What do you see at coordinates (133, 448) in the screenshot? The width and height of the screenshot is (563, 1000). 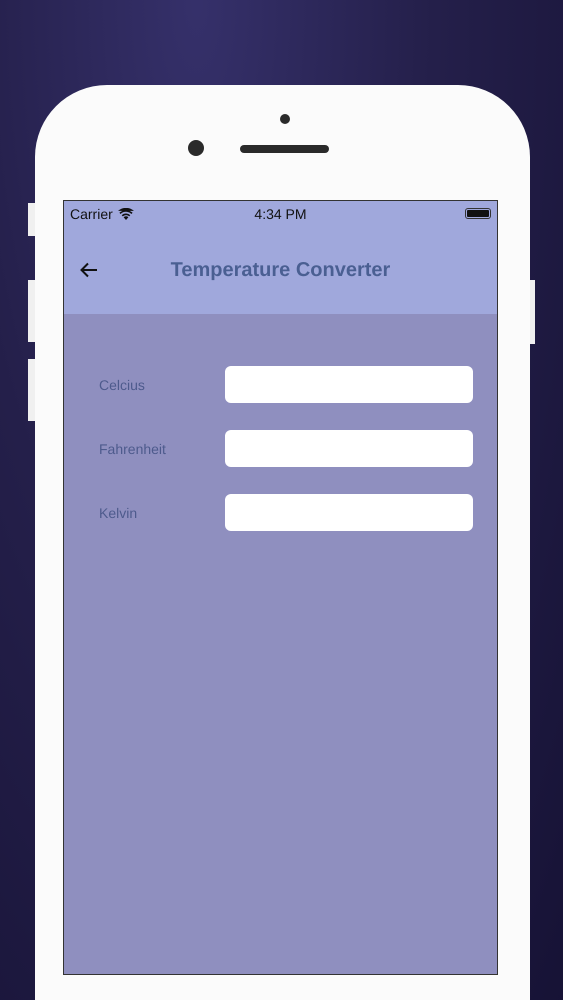 I see `field-label: Fahrenheit` at bounding box center [133, 448].